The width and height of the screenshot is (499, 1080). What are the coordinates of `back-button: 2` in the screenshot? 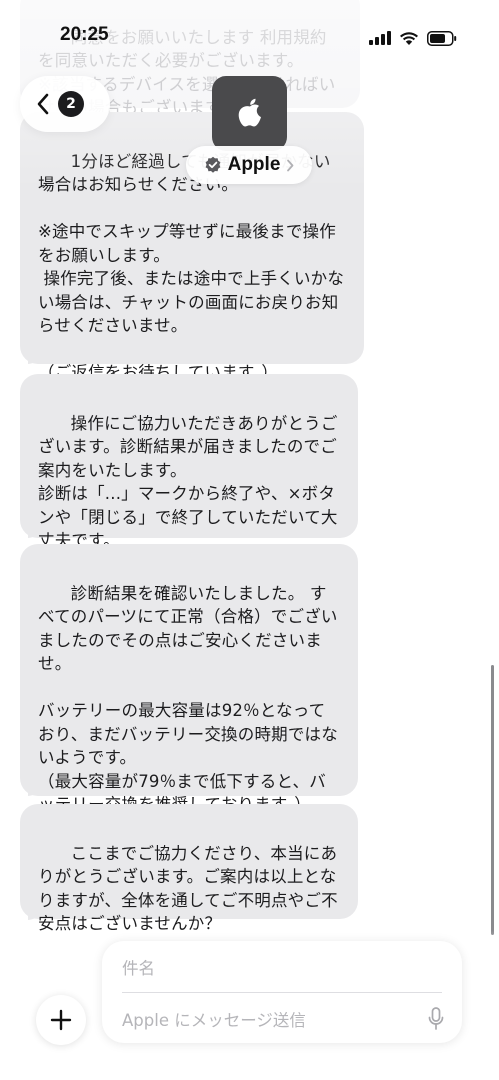 It's located at (65, 104).